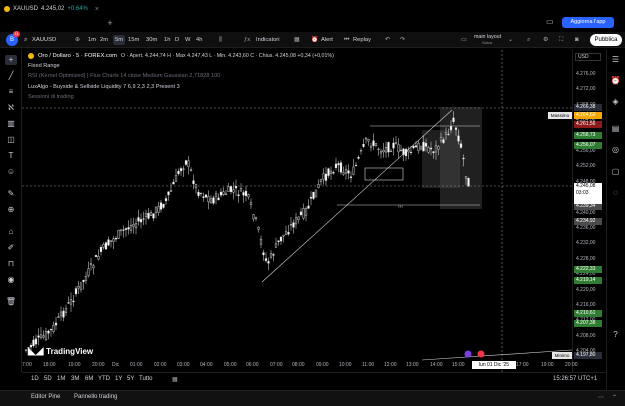 The image size is (625, 406). I want to click on range-5d: 5D, so click(48, 379).